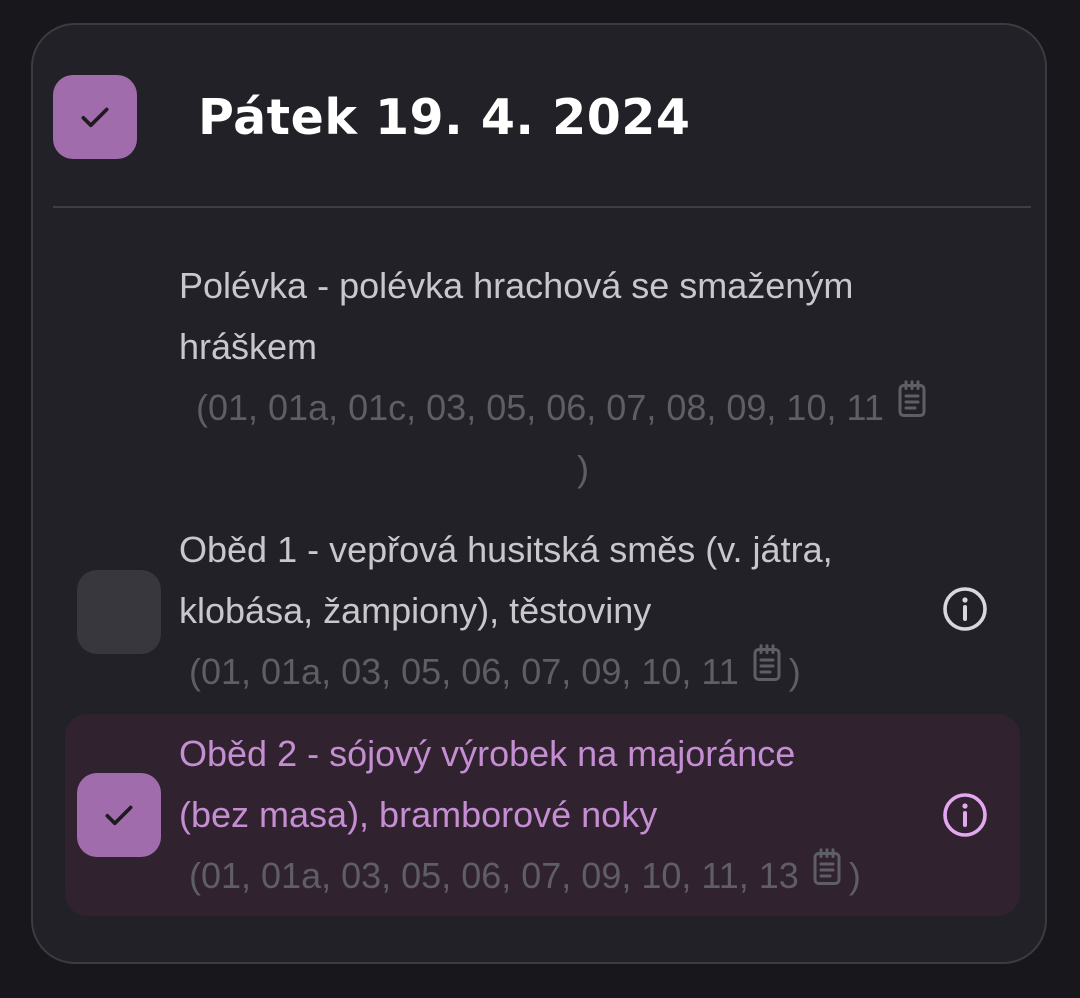 The image size is (1080, 998). What do you see at coordinates (248, 346) in the screenshot?
I see `meal-name-line: hráškem` at bounding box center [248, 346].